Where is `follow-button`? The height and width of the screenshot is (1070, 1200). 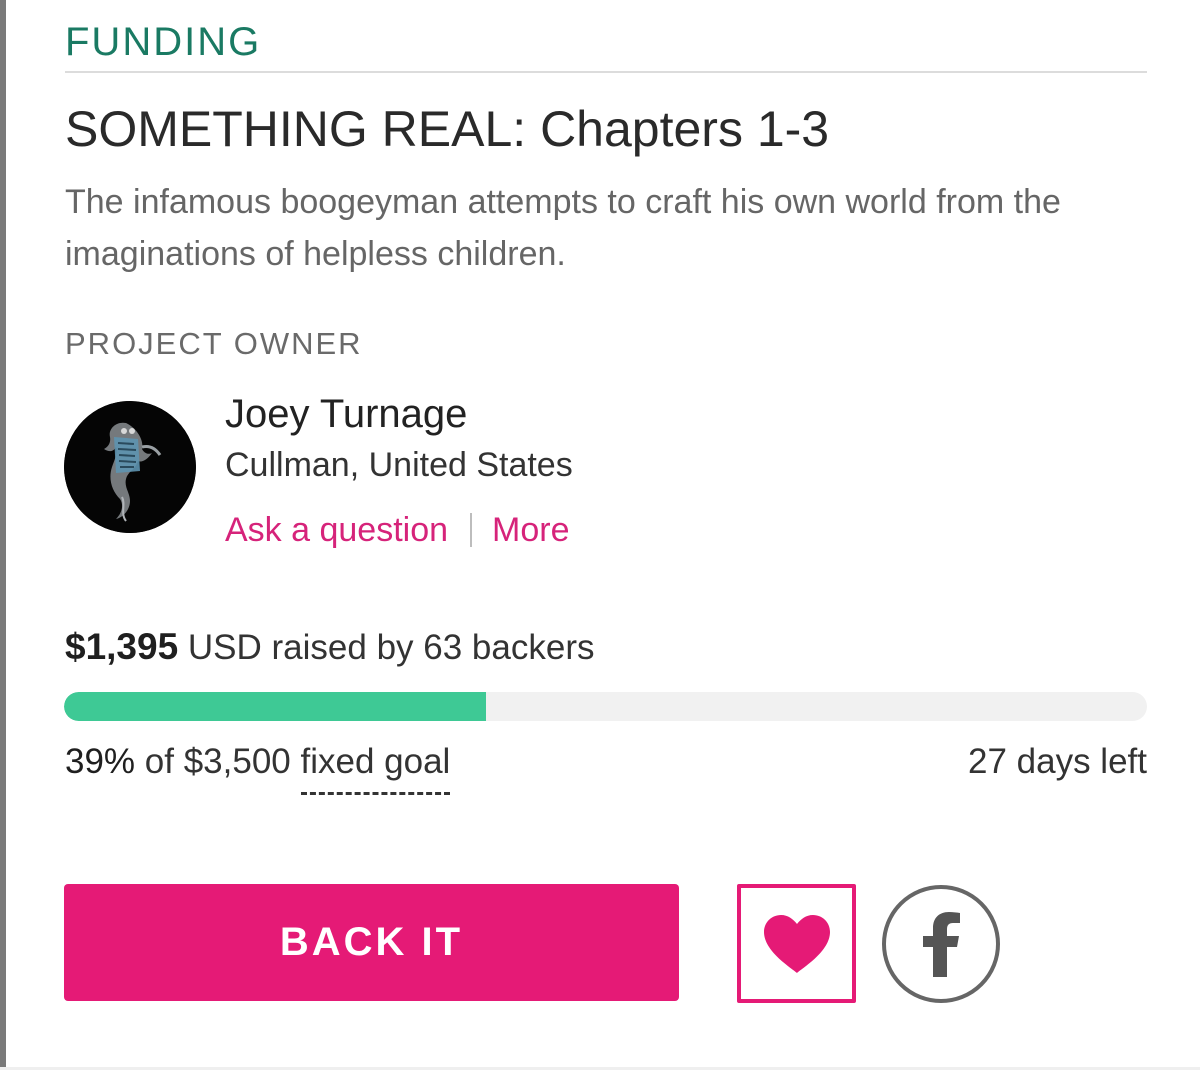 follow-button is located at coordinates (796, 943).